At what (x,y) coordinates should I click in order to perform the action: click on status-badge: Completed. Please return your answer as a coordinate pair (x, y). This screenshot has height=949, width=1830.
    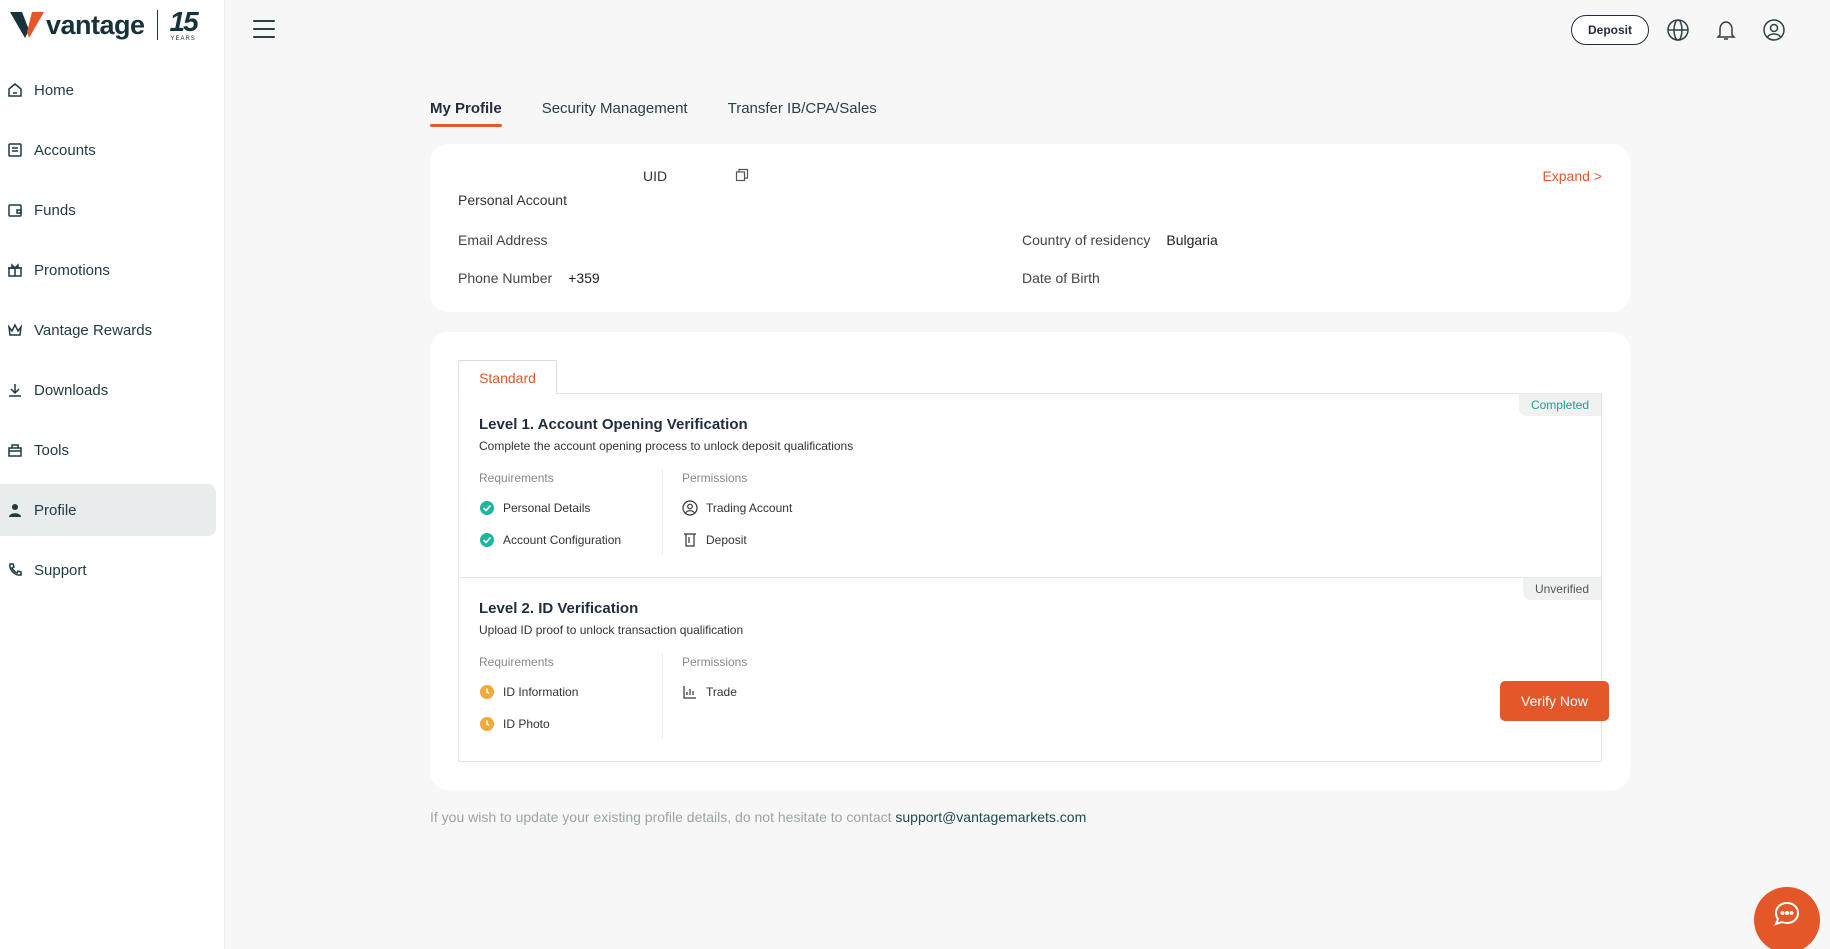
    Looking at the image, I should click on (1559, 405).